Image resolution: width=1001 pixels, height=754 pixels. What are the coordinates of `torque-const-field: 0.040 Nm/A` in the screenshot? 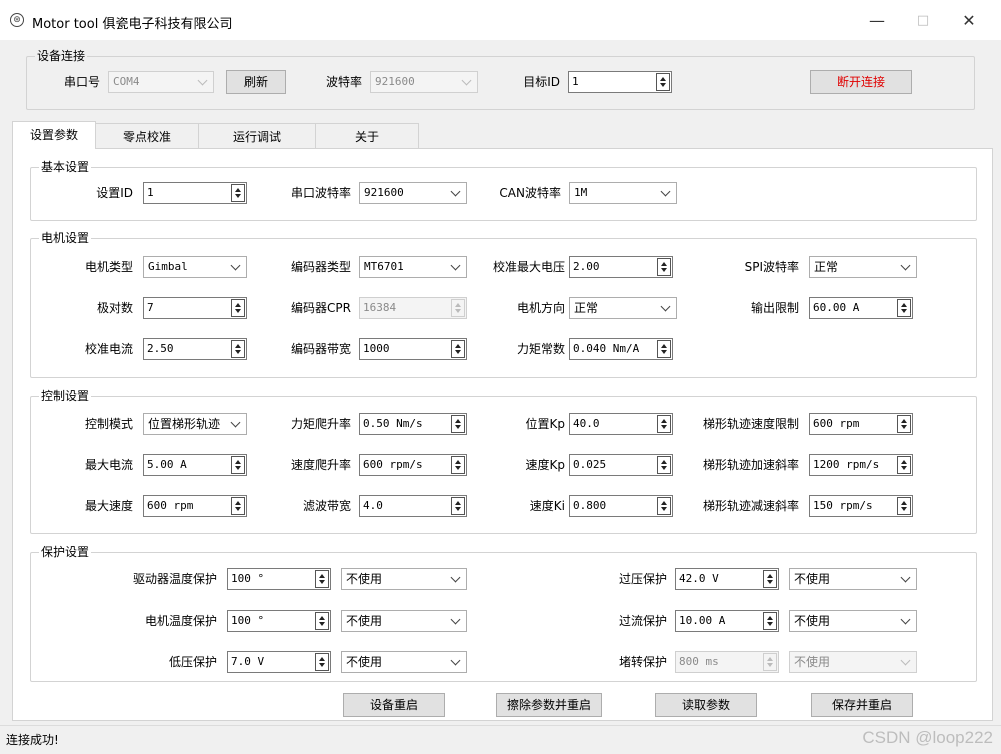 It's located at (621, 349).